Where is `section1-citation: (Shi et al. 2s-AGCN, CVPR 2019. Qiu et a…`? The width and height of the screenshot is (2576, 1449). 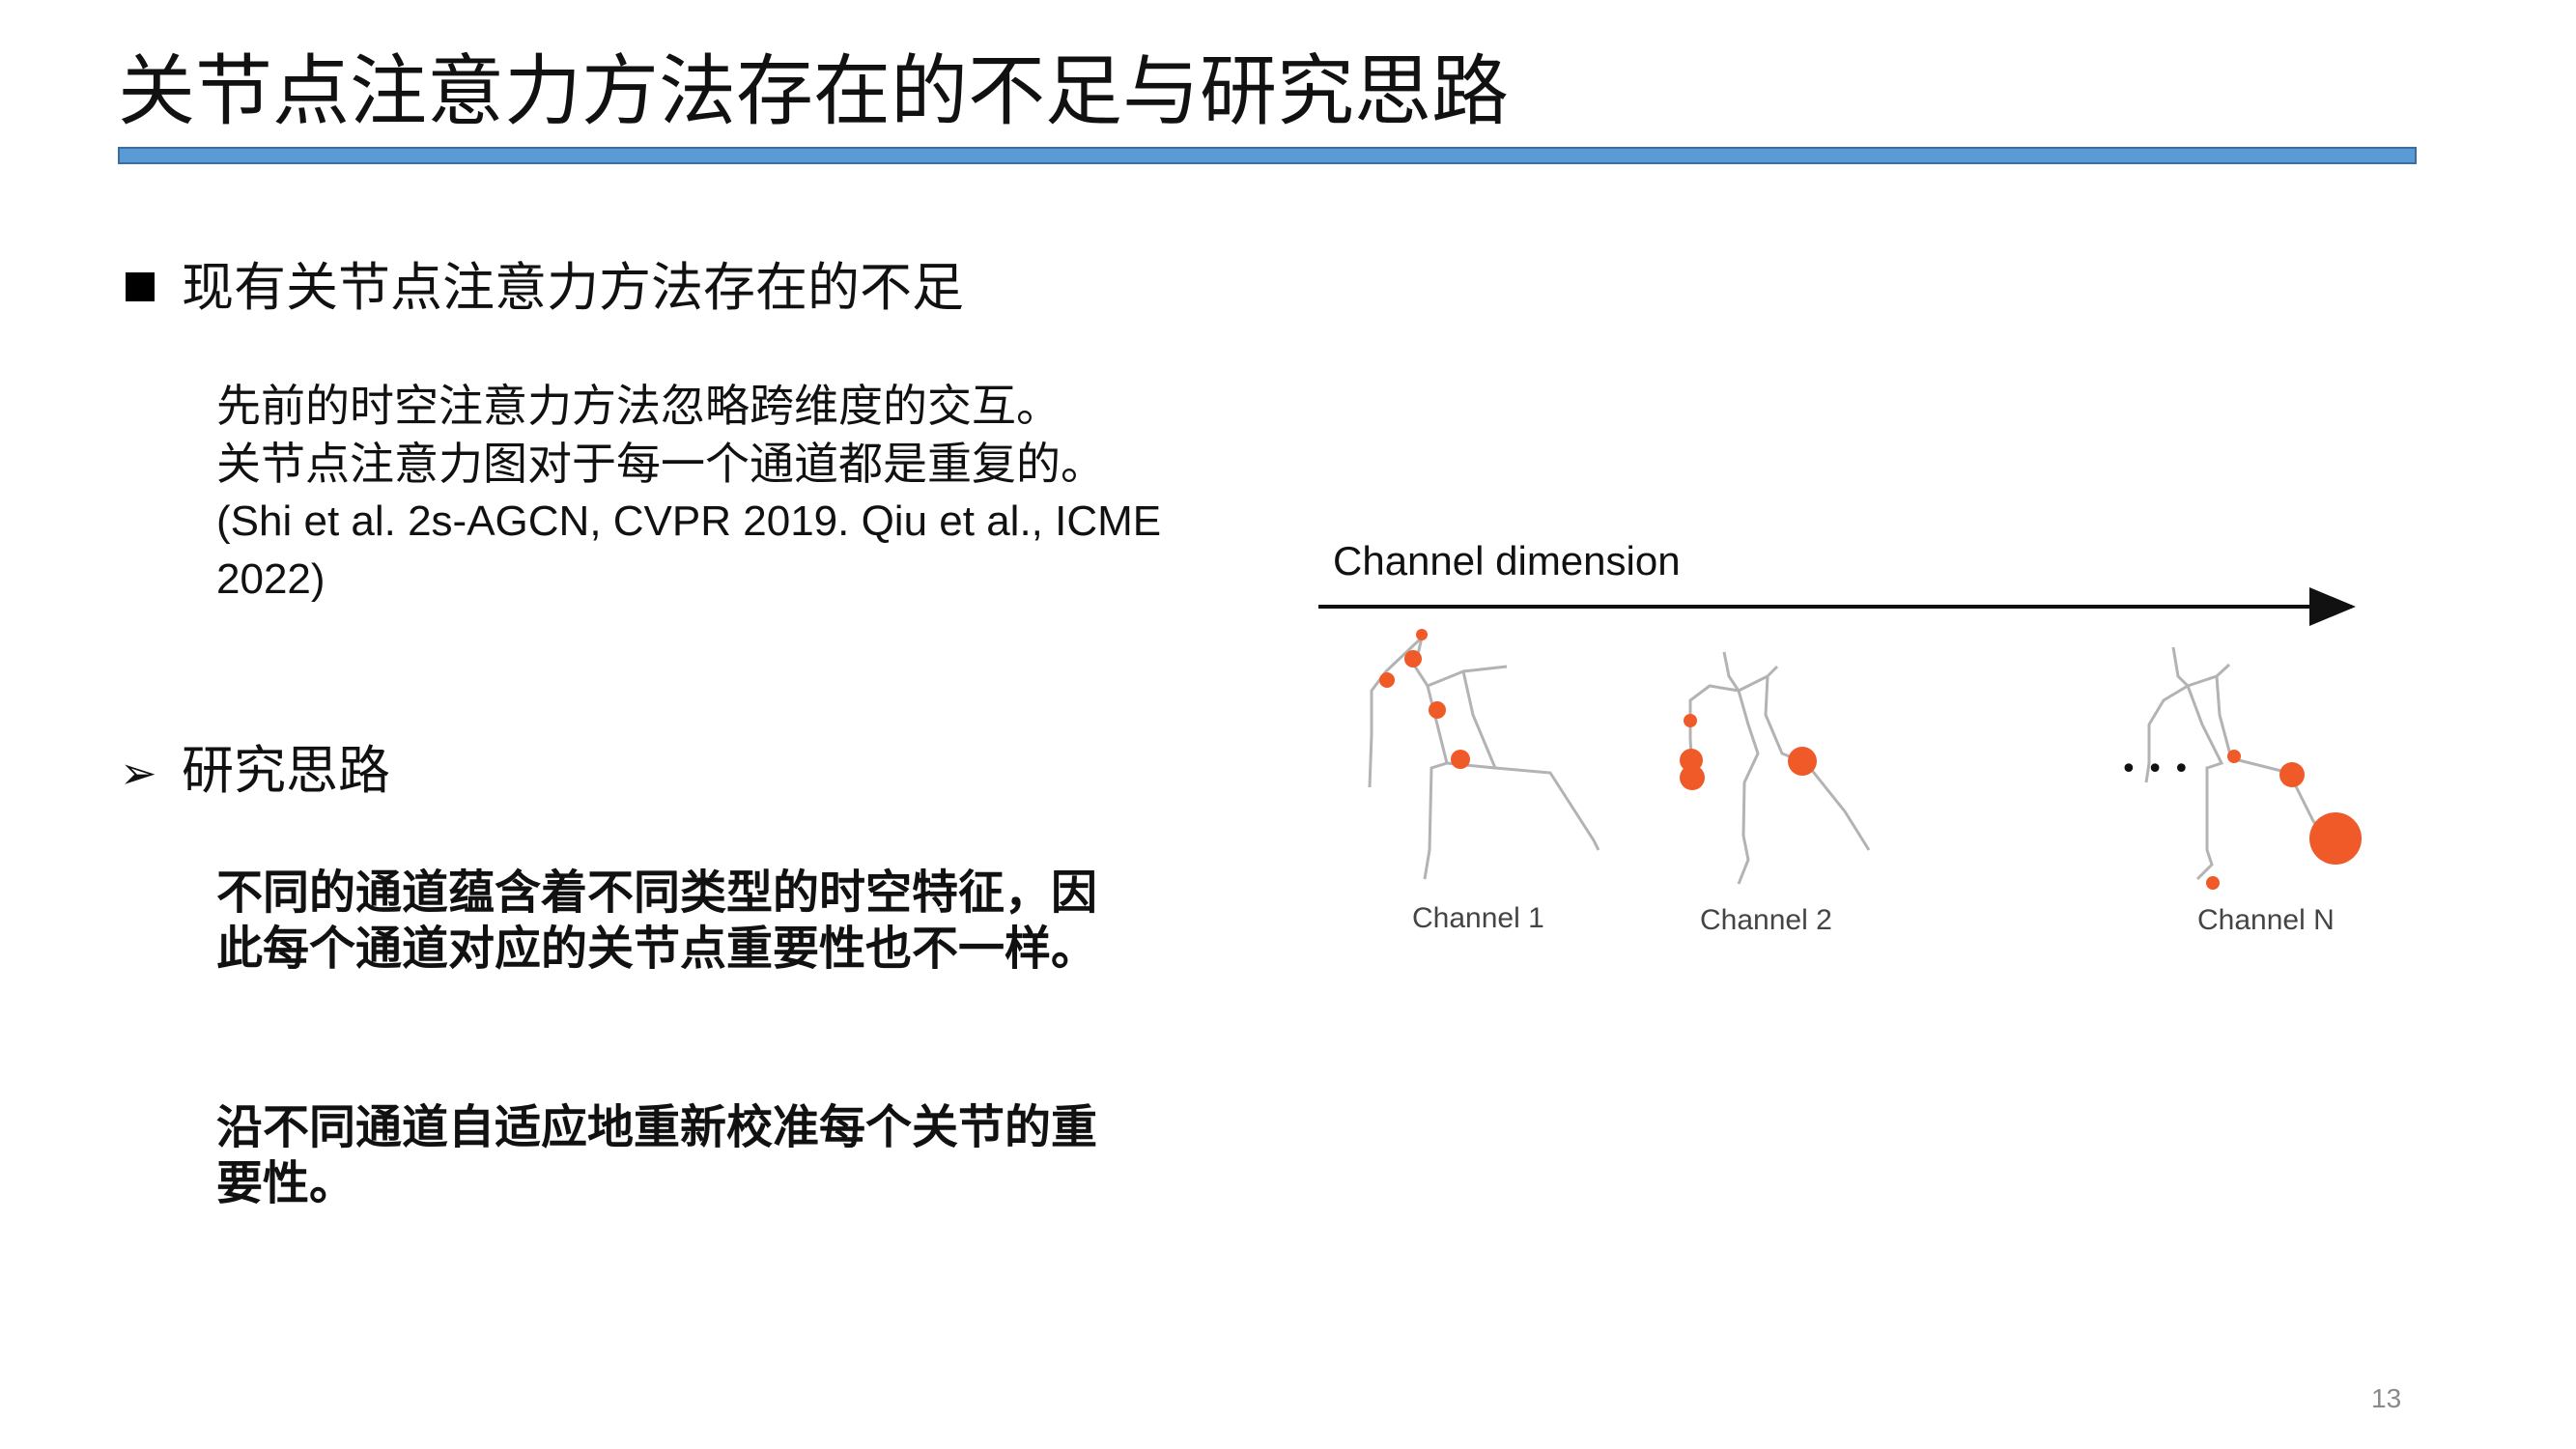
section1-citation: (Shi et al. 2s-AGCN, CVPR 2019. Qiu et a… is located at coordinates (689, 550).